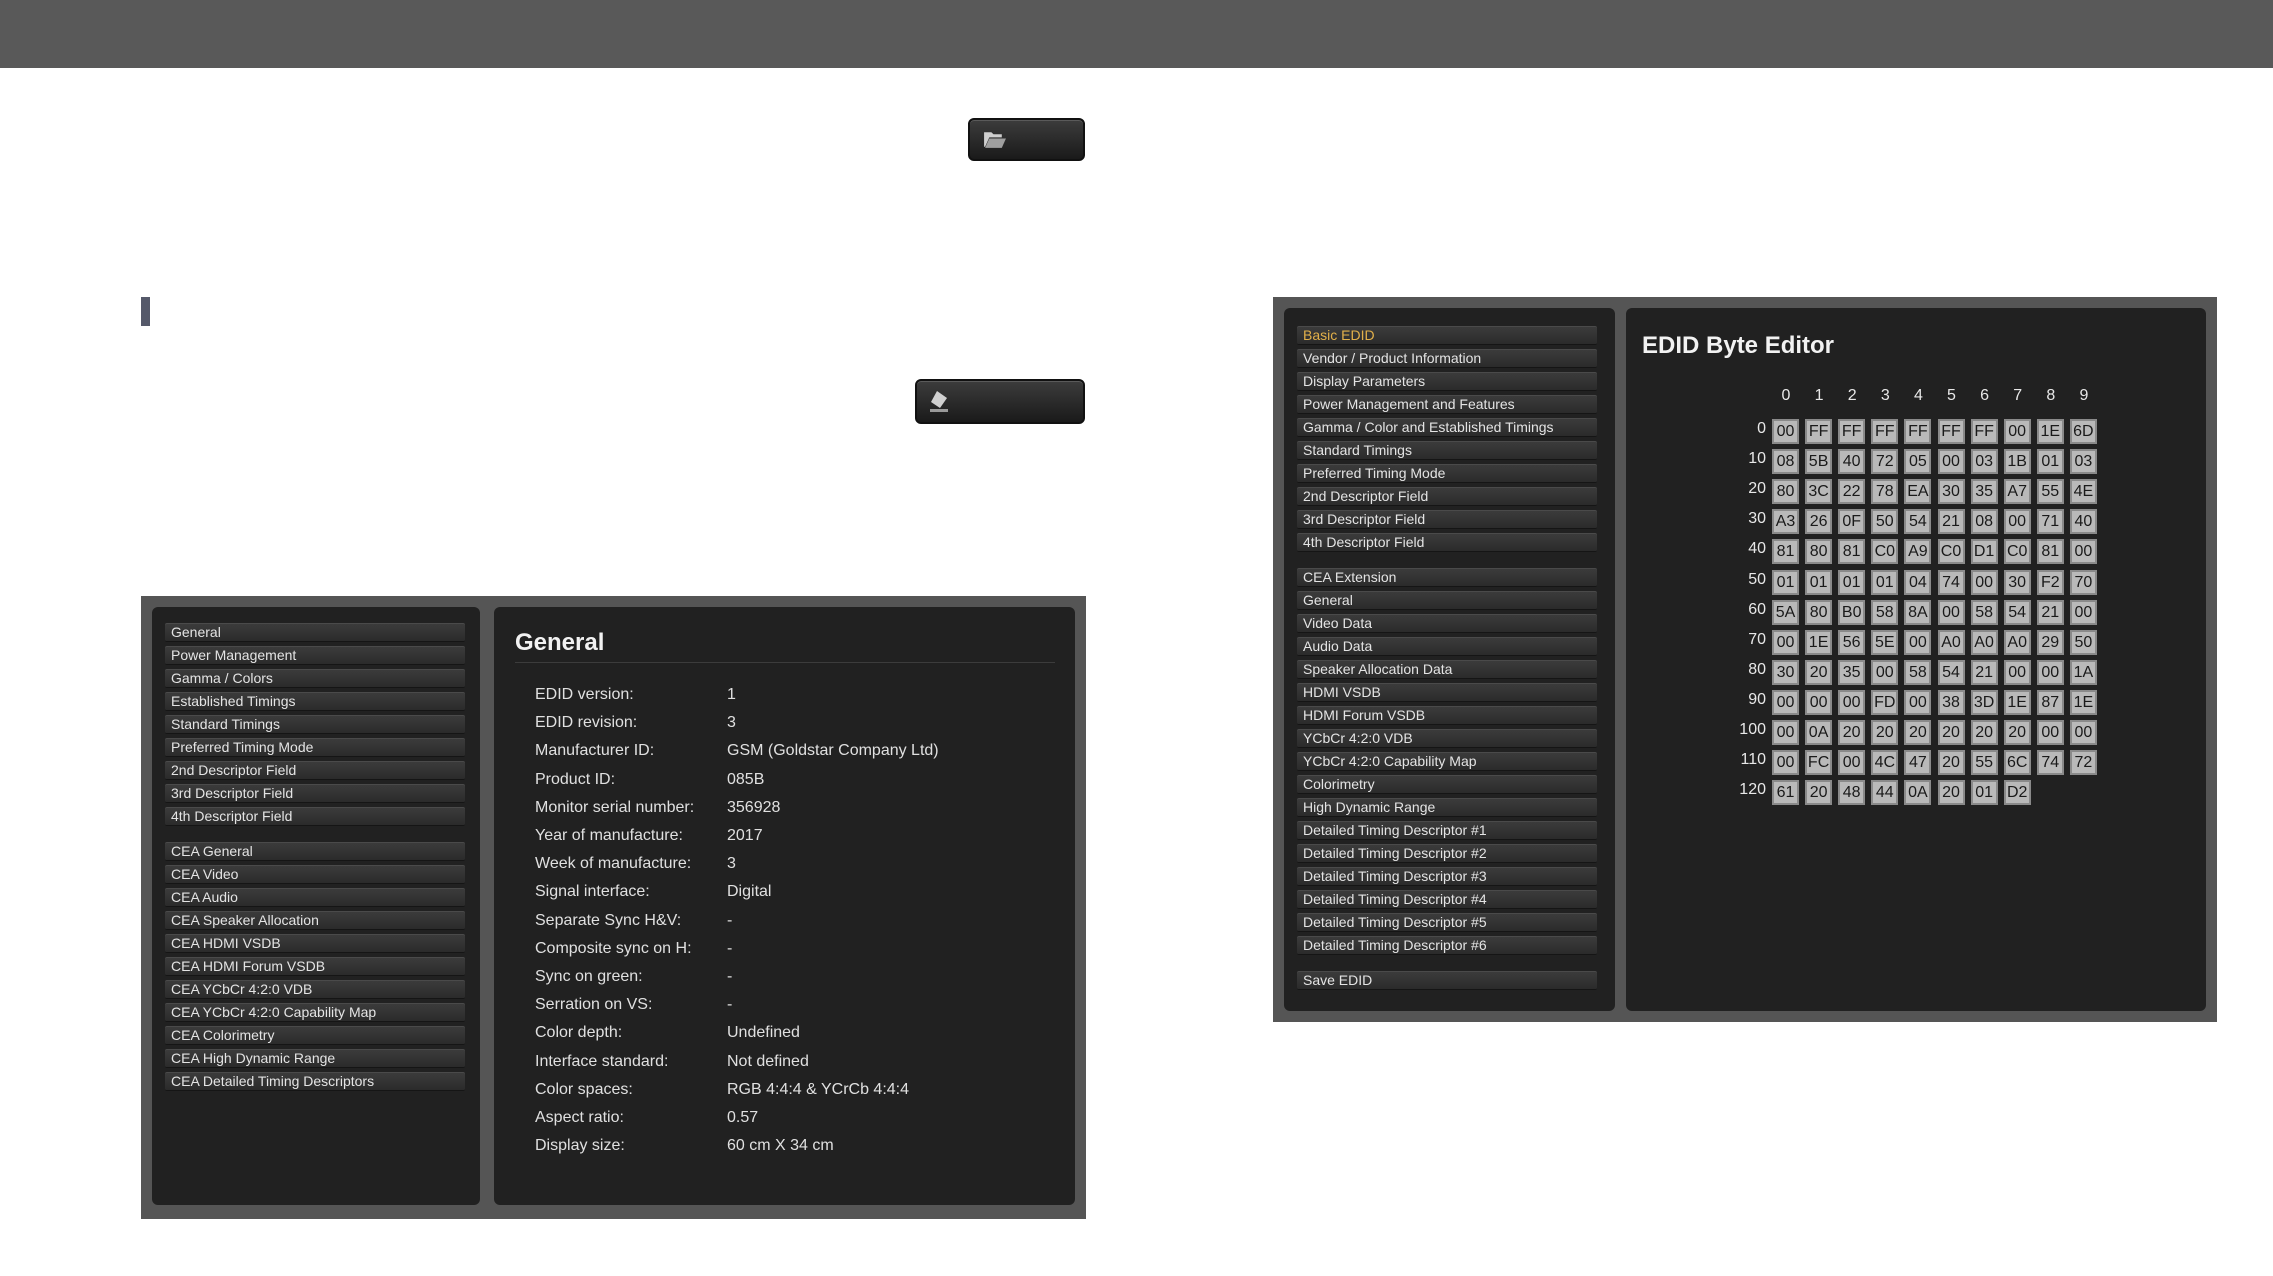 This screenshot has width=2273, height=1276. I want to click on byte-cell: A0, so click(1984, 642).